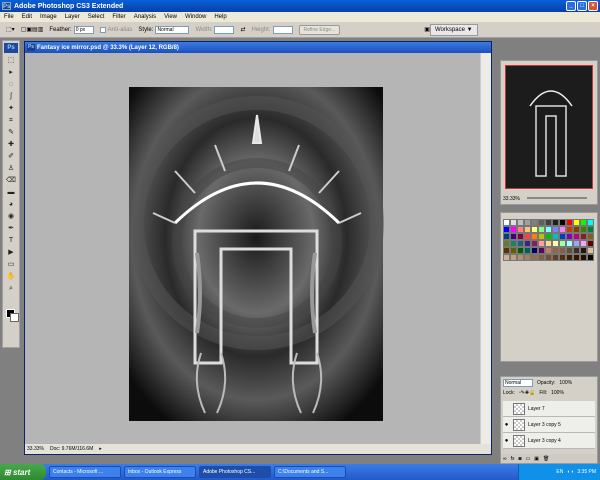  What do you see at coordinates (11, 120) in the screenshot?
I see `crop-tool-icon: ⌗` at bounding box center [11, 120].